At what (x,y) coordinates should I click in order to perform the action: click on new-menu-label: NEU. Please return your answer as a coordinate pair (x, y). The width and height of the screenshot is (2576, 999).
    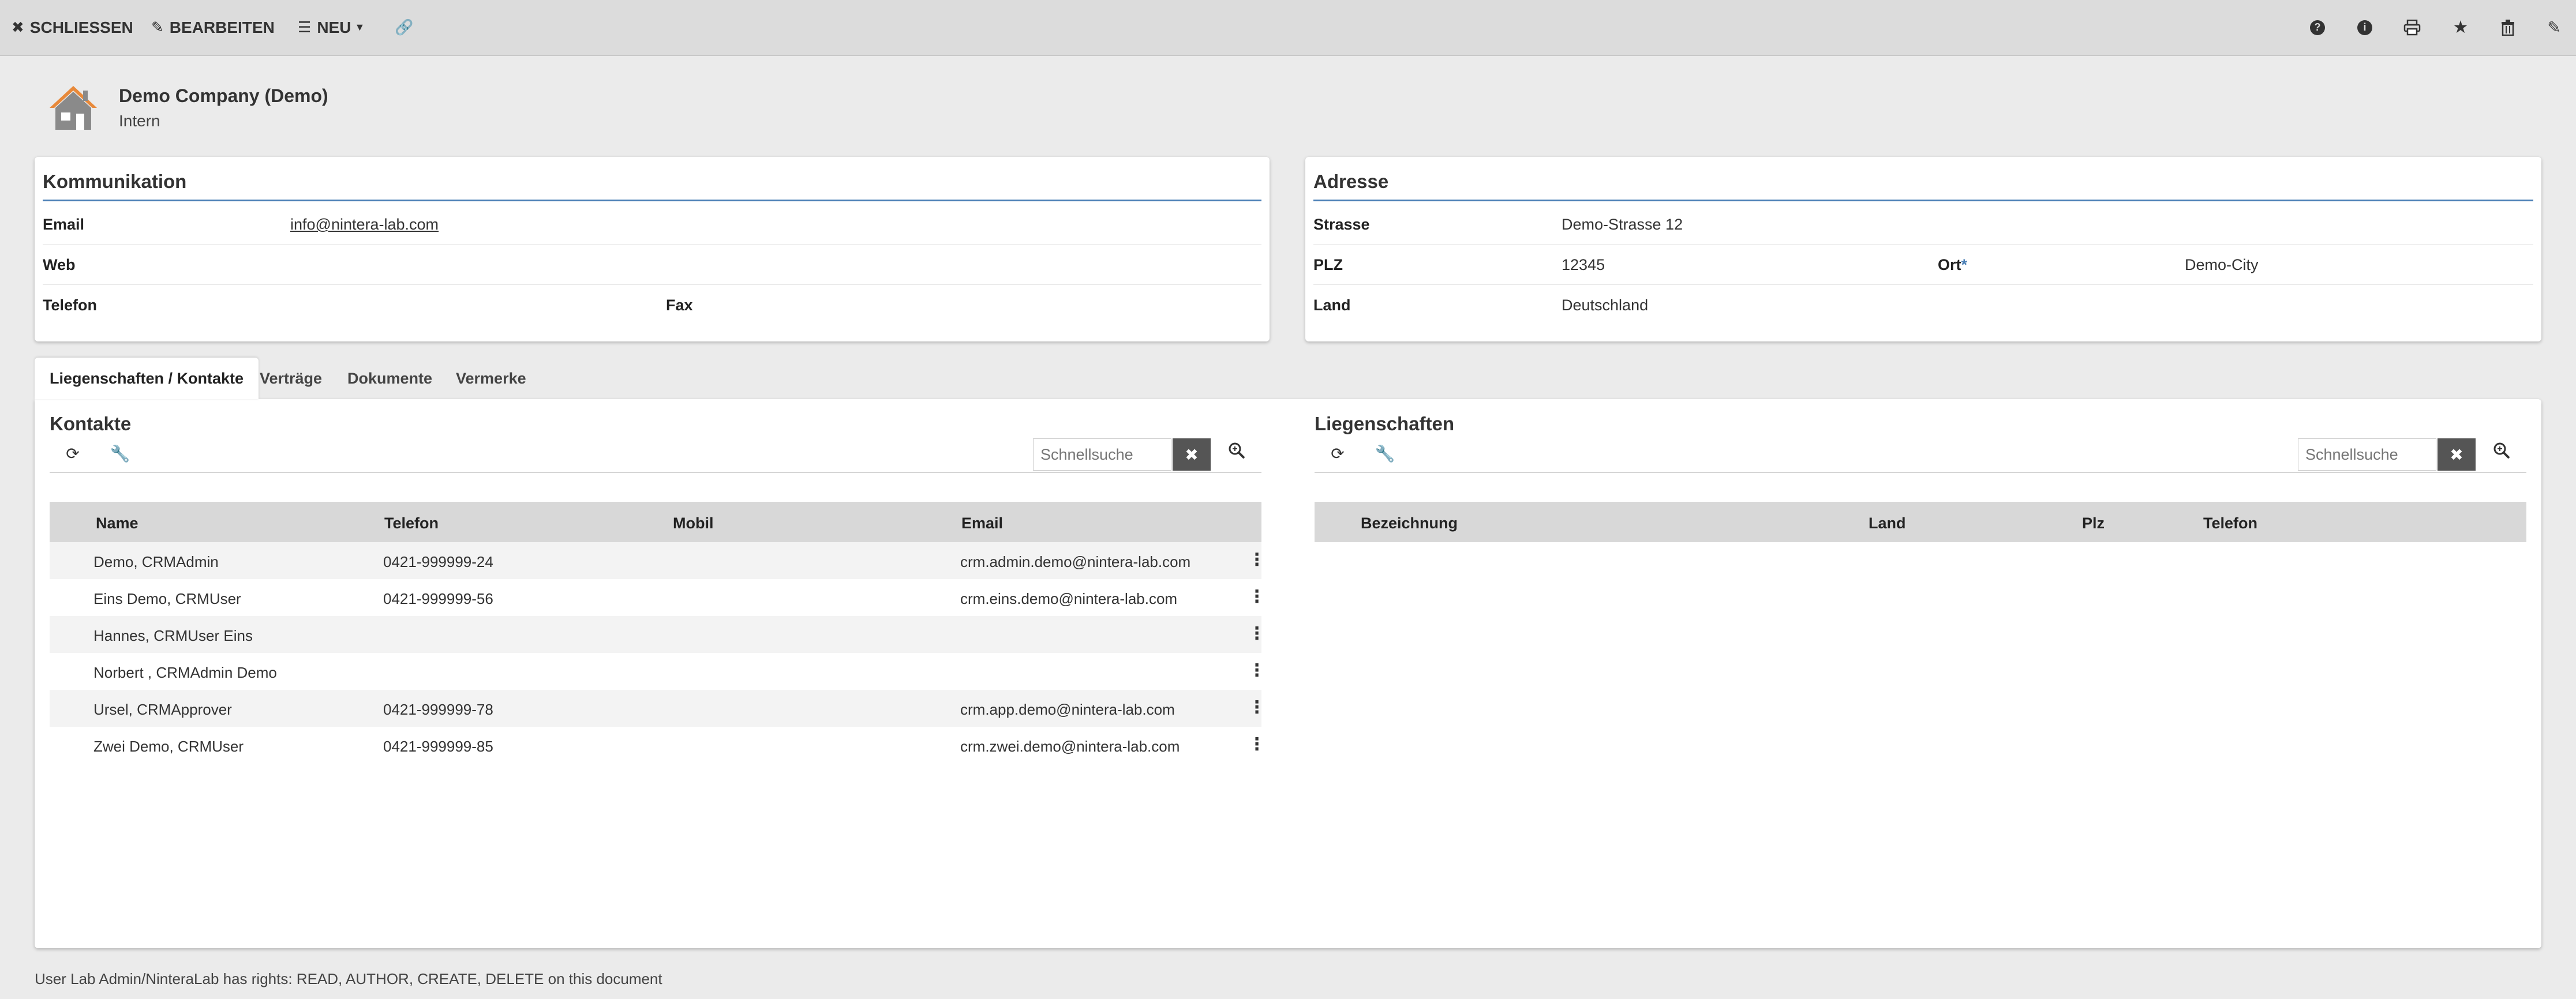
    Looking at the image, I should click on (334, 27).